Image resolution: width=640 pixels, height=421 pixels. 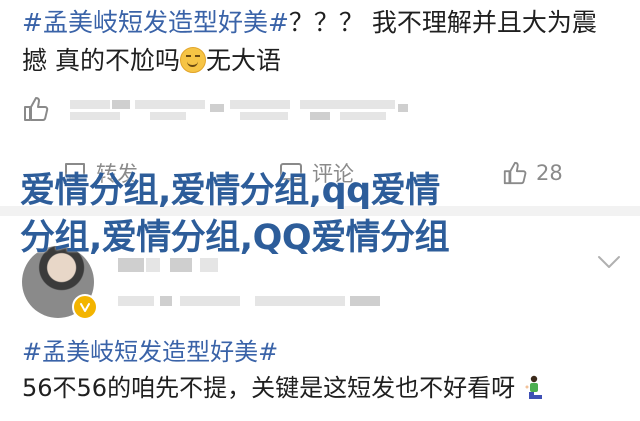 I want to click on post-text-line2: 撼 真的不尬吗 无大语, so click(x=151, y=61).